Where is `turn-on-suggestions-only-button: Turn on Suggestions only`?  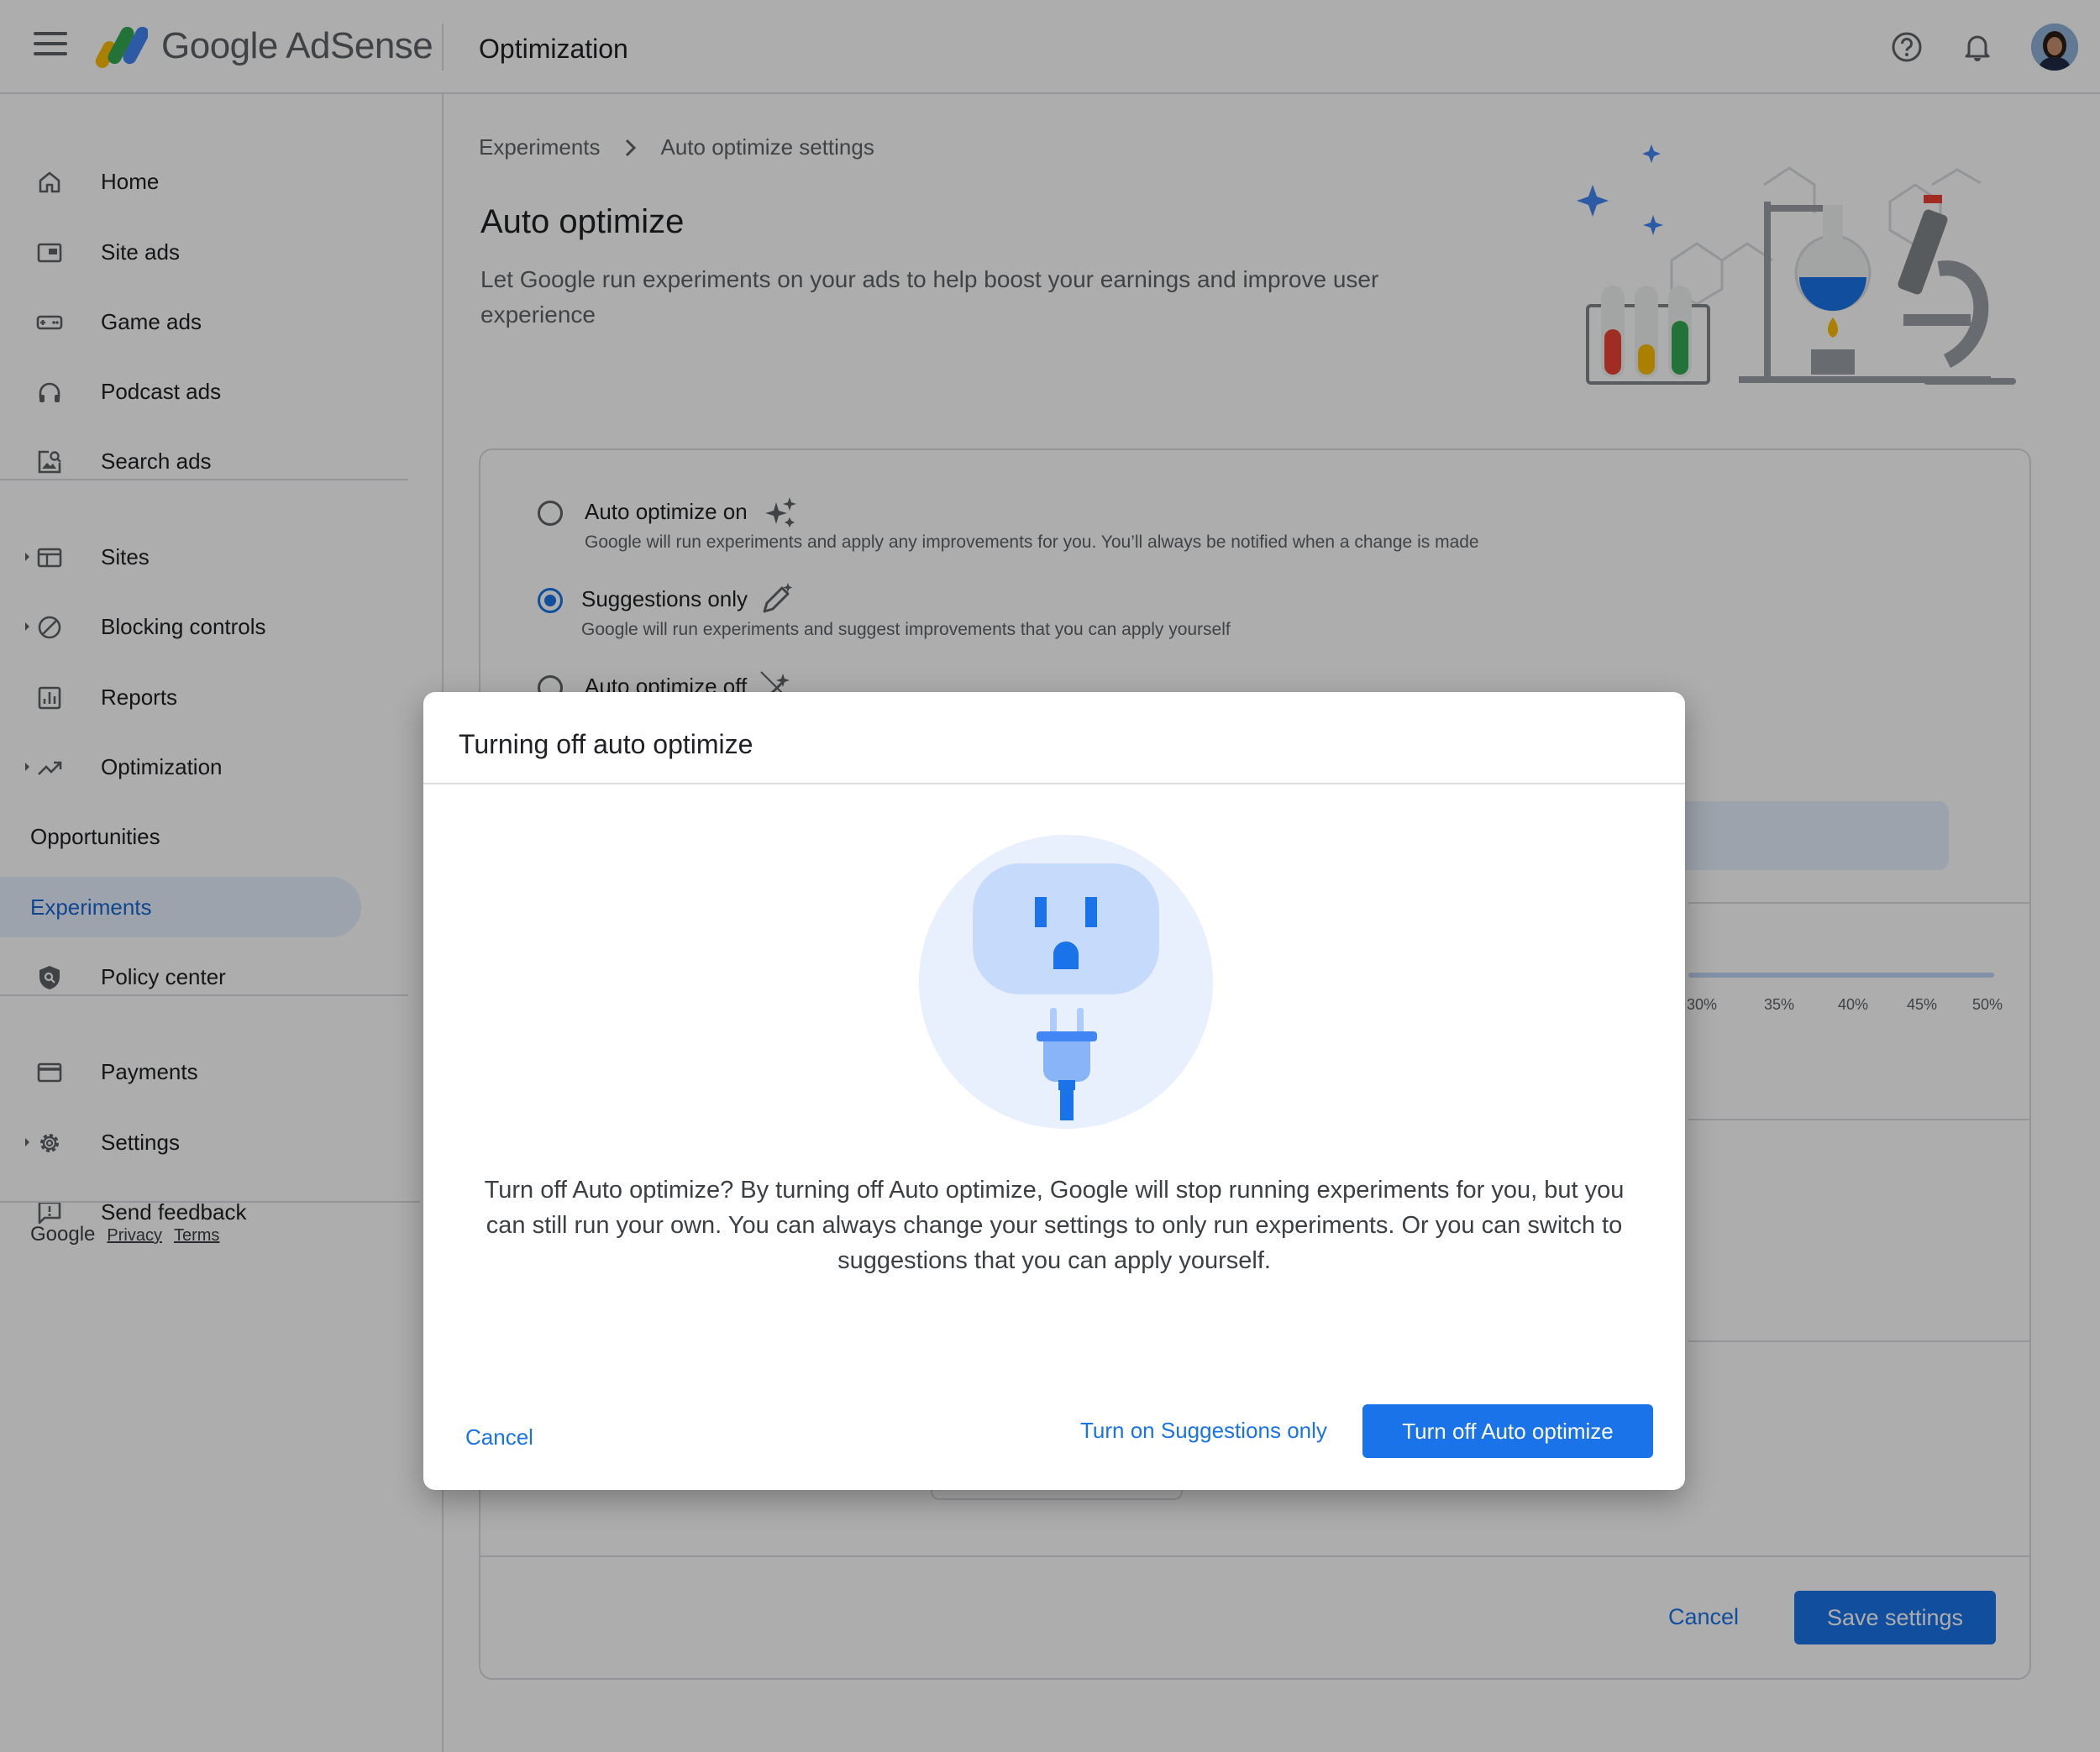
turn-on-suggestions-only-button: Turn on Suggestions only is located at coordinates (1203, 1431).